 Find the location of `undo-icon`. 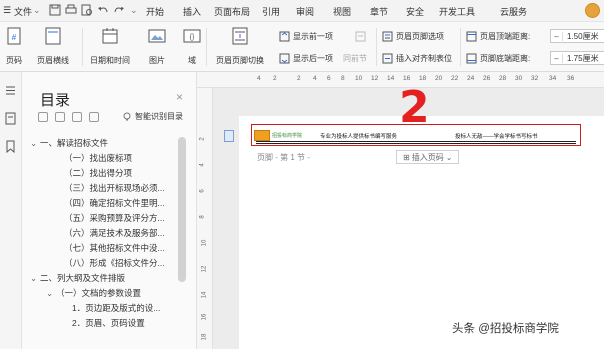

undo-icon is located at coordinates (103, 10).